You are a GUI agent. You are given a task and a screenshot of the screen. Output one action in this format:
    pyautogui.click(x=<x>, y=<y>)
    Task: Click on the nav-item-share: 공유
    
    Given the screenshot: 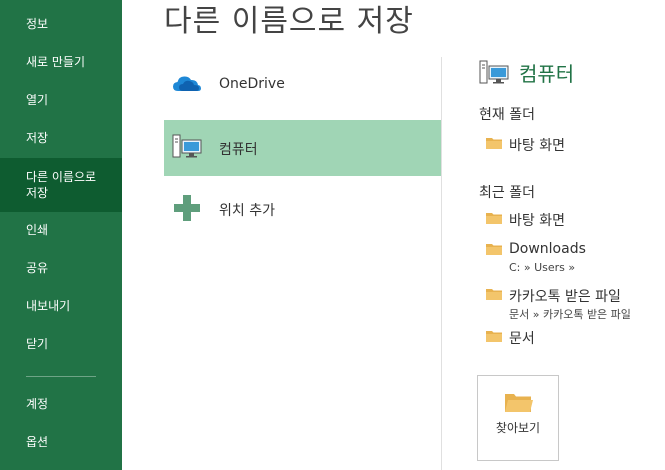 What is the action you would take?
    pyautogui.click(x=61, y=268)
    